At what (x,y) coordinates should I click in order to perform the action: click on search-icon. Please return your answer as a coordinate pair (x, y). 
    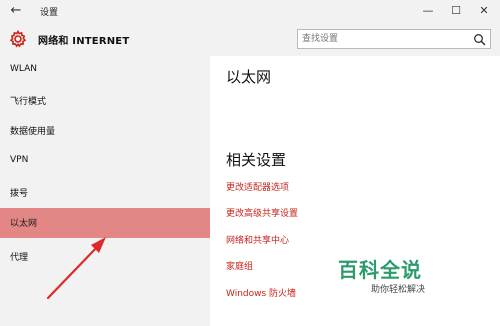
    Looking at the image, I should click on (479, 39).